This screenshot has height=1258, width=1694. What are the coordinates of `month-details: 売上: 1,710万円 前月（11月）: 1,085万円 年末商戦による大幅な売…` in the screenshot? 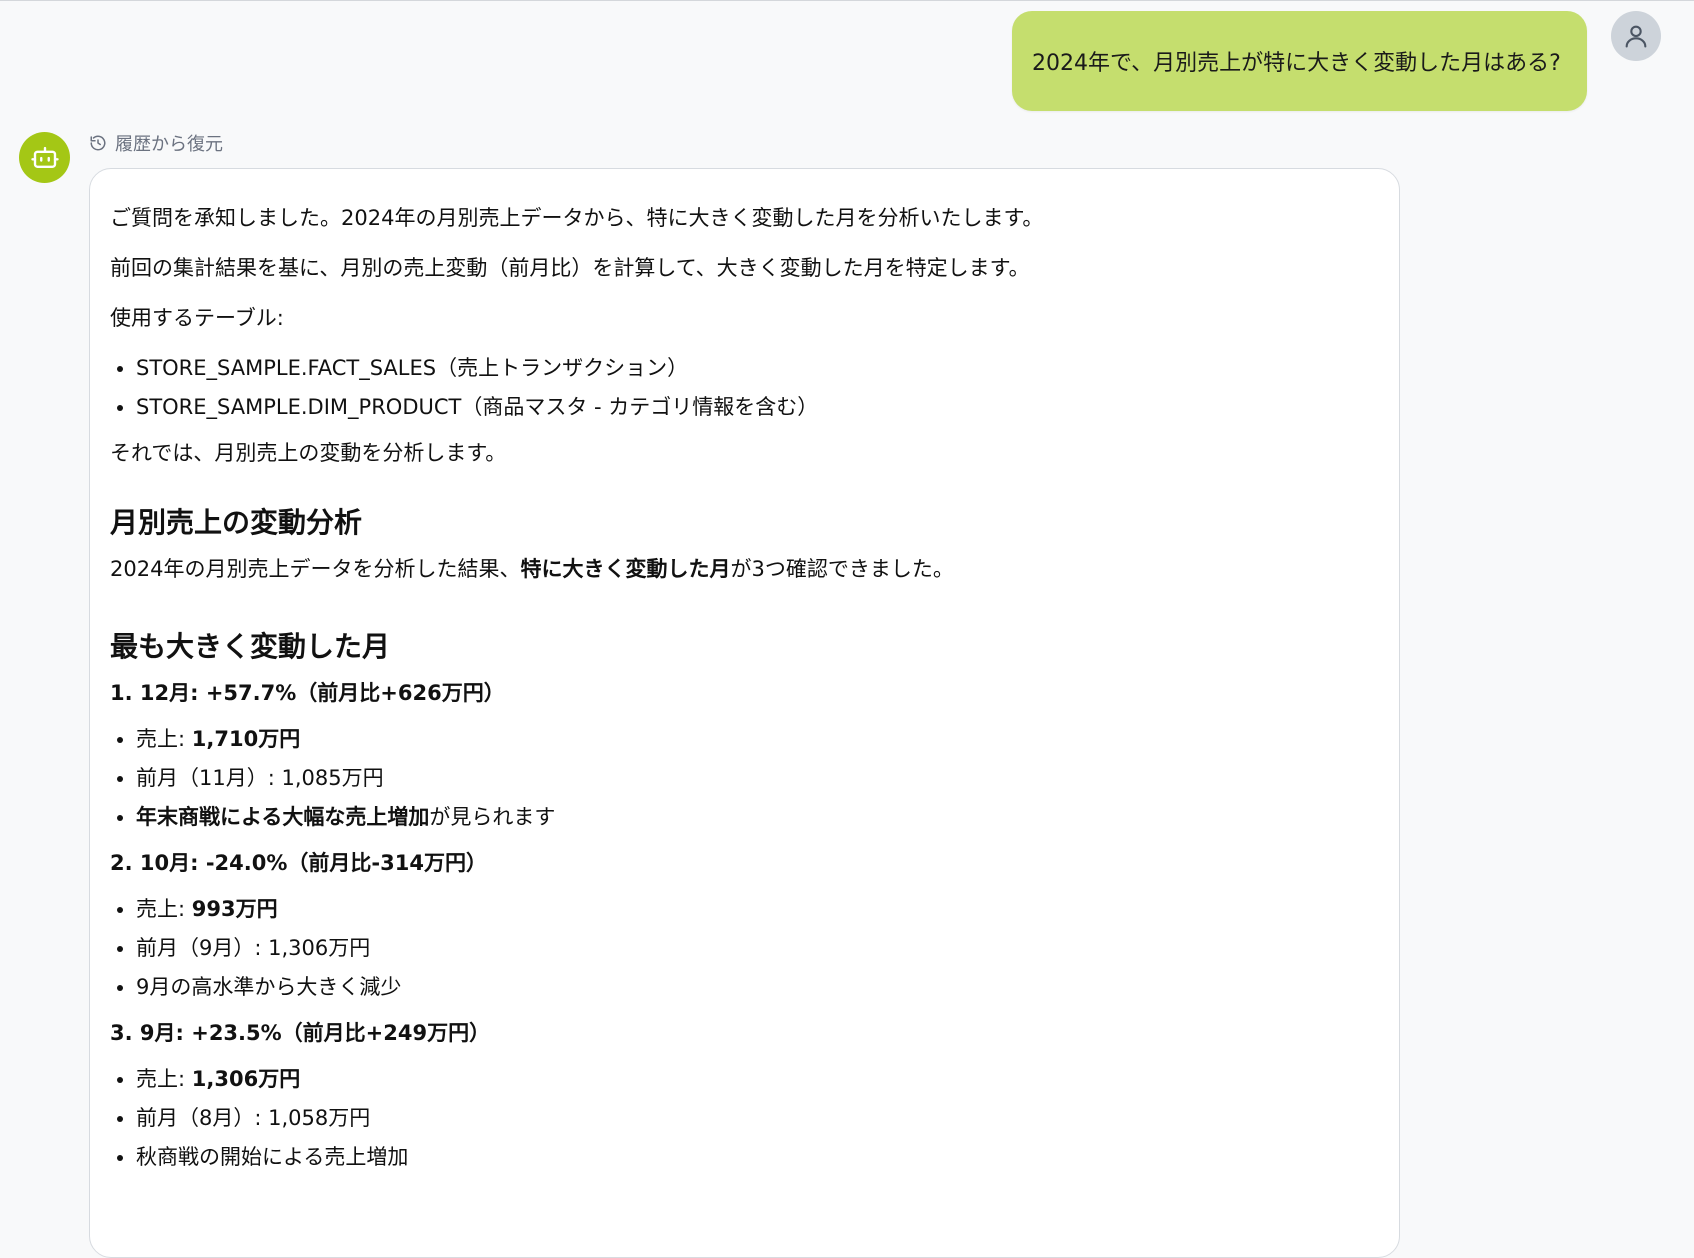 It's located at (744, 778).